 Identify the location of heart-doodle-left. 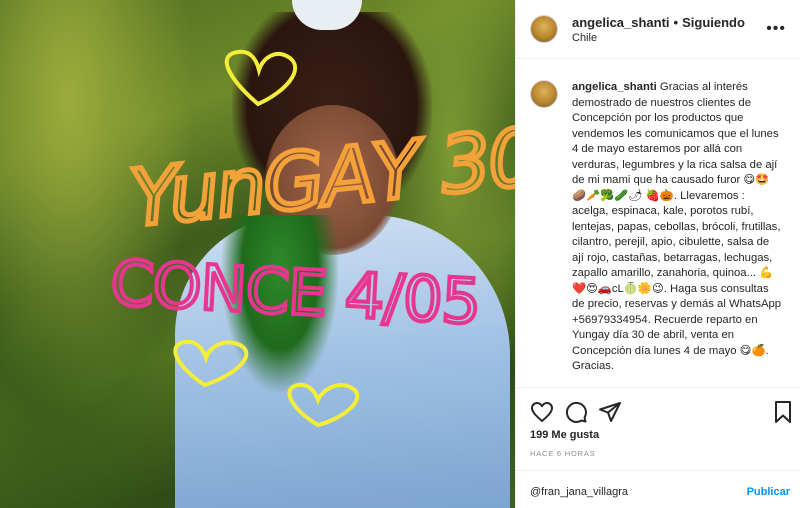
(211, 363).